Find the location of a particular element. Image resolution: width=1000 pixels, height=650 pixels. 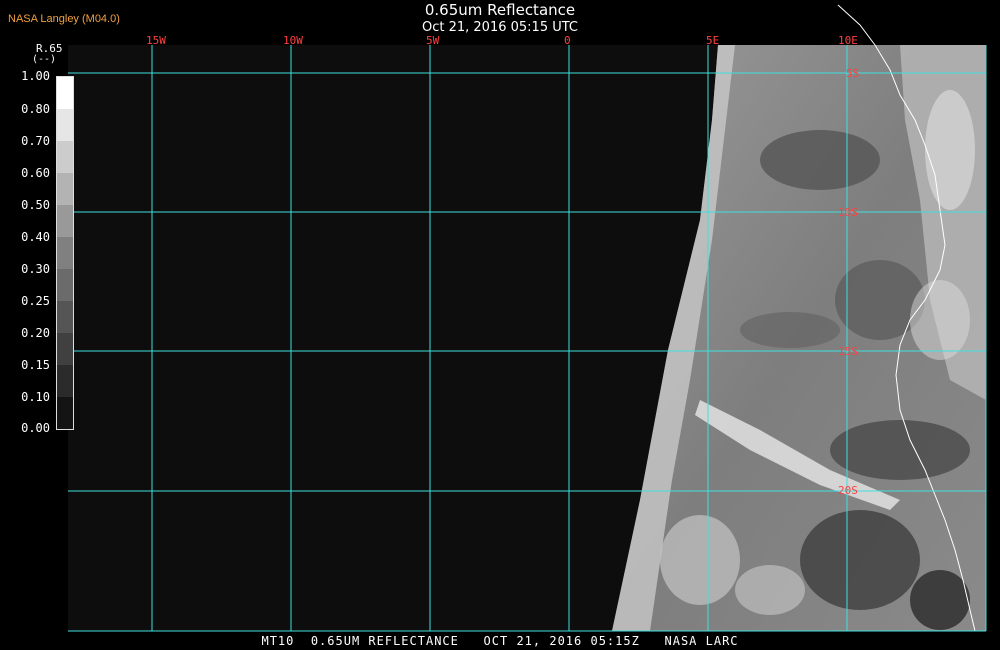

lon-label-5e: 5E is located at coordinates (712, 40).